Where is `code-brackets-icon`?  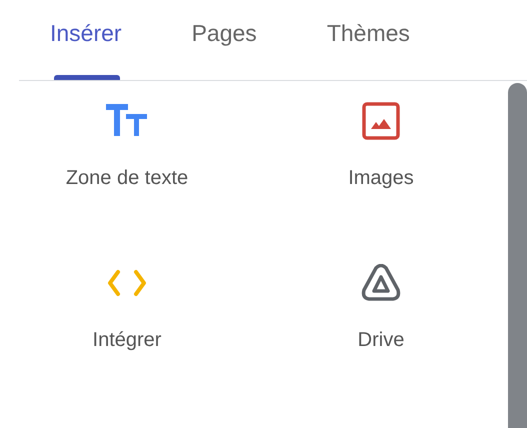
code-brackets-icon is located at coordinates (127, 283).